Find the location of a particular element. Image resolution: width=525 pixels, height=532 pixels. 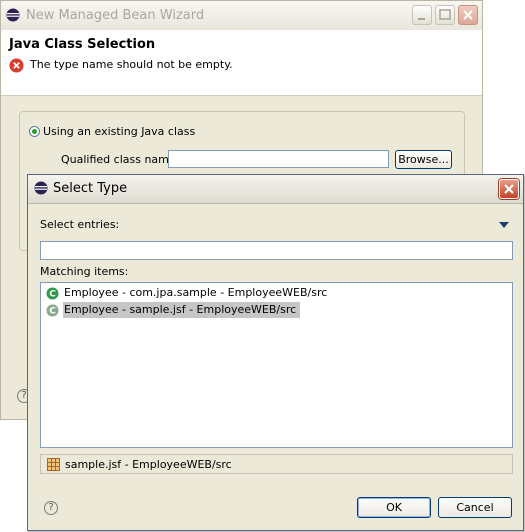

status-text: sample.jsf - EmployeeWEB/src is located at coordinates (148, 464).